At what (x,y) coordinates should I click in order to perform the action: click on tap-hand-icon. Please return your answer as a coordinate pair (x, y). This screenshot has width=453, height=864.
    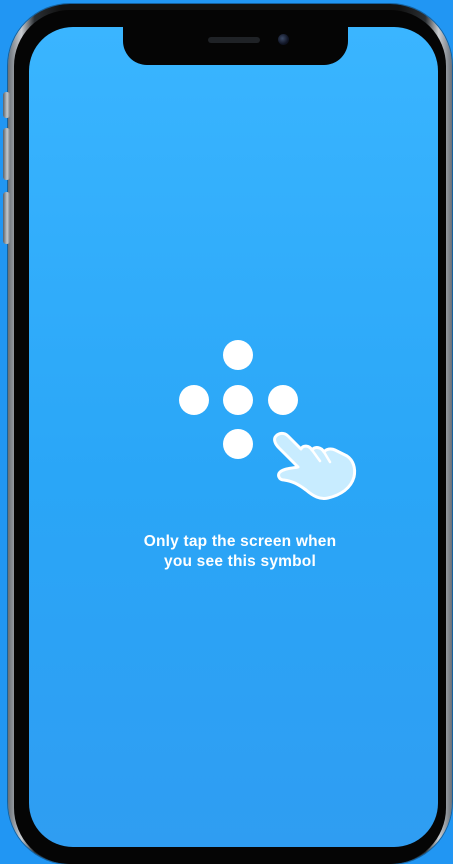
    Looking at the image, I should click on (315, 465).